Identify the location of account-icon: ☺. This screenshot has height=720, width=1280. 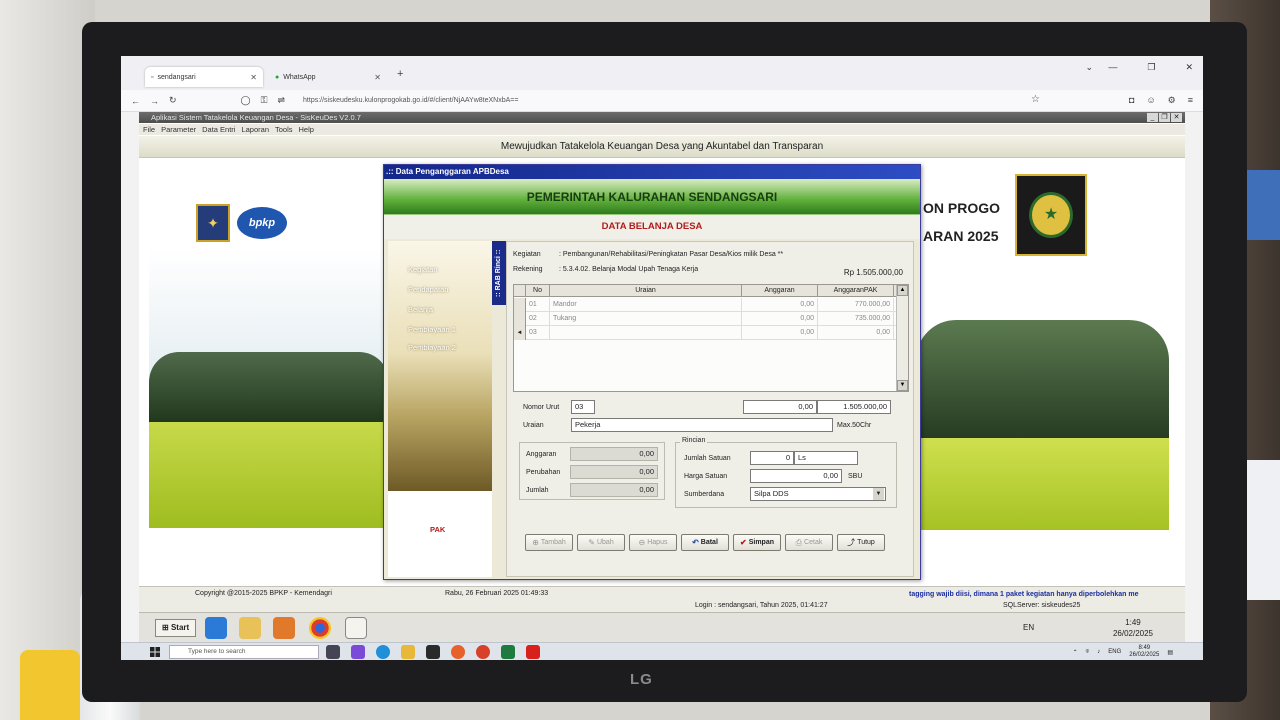
(1150, 100).